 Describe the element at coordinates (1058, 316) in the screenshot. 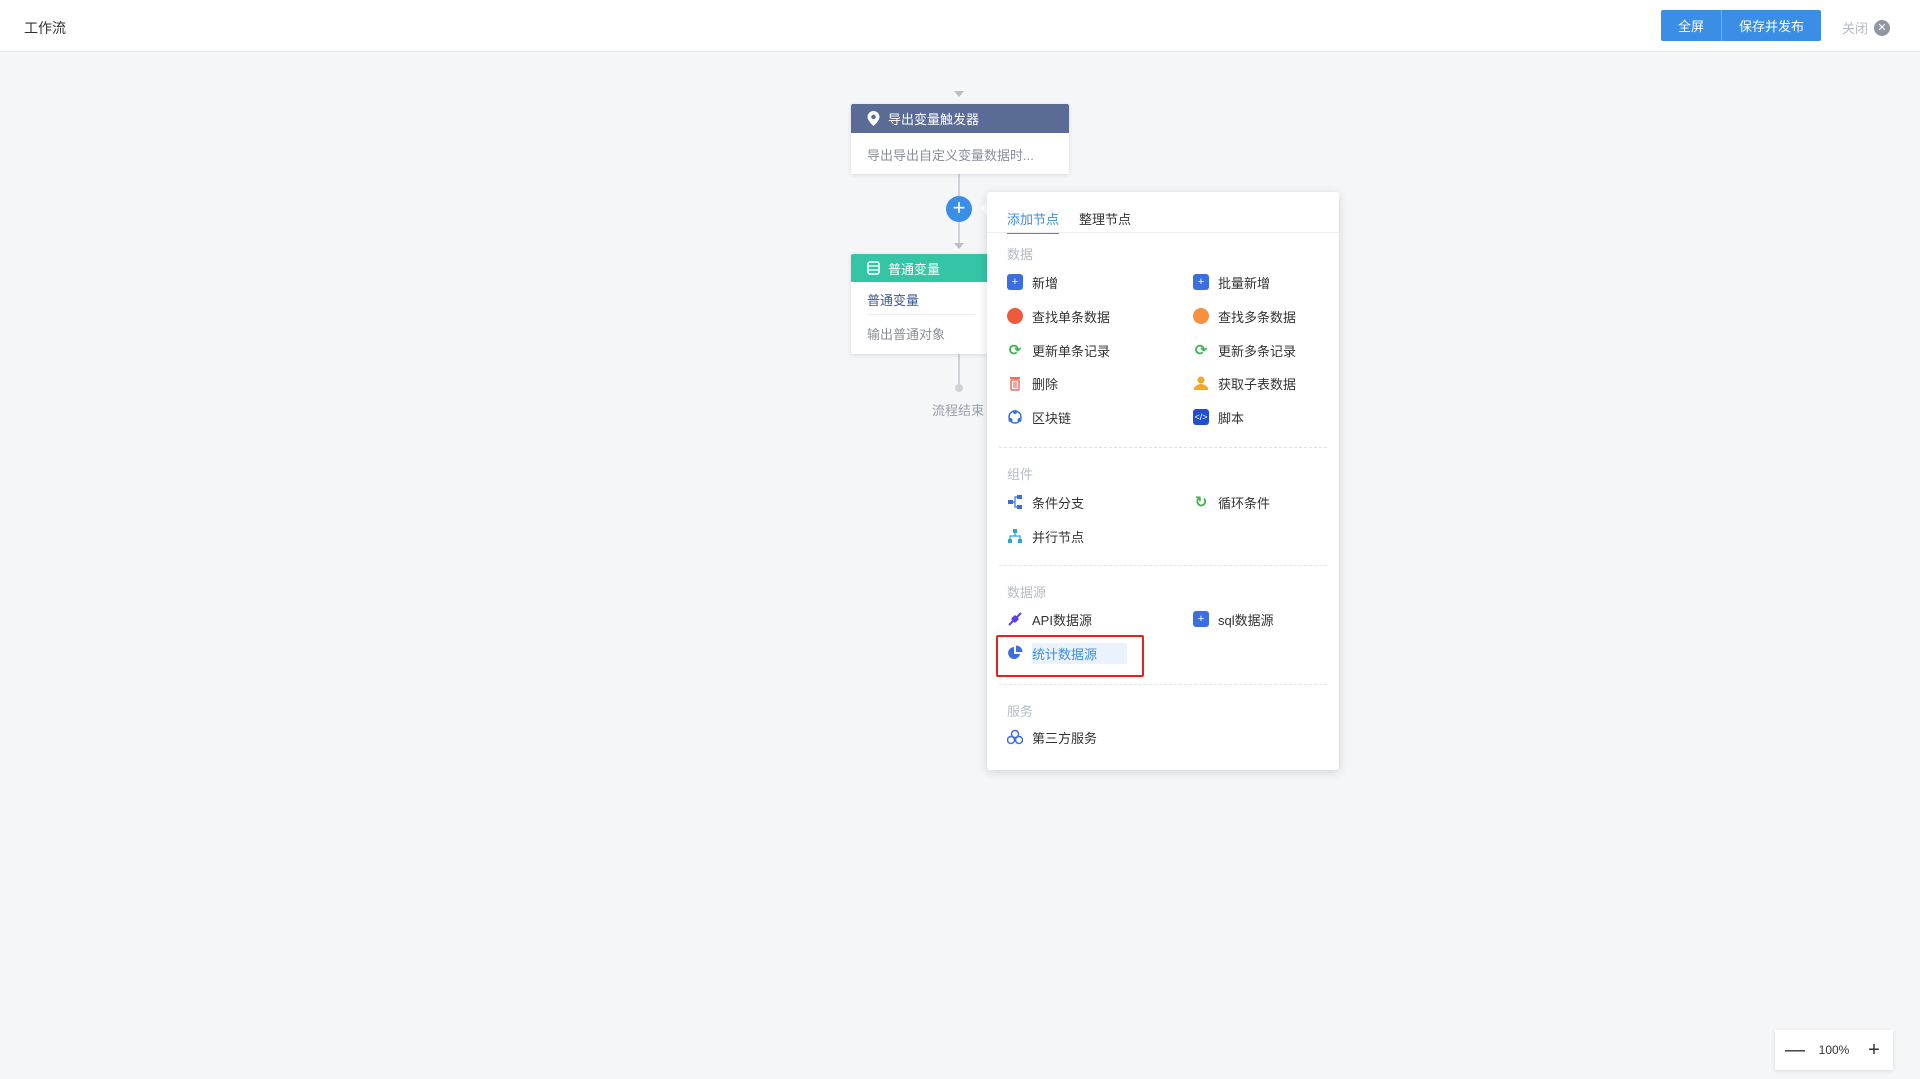

I see `menu-item-find-single: 查找单条数据` at that location.